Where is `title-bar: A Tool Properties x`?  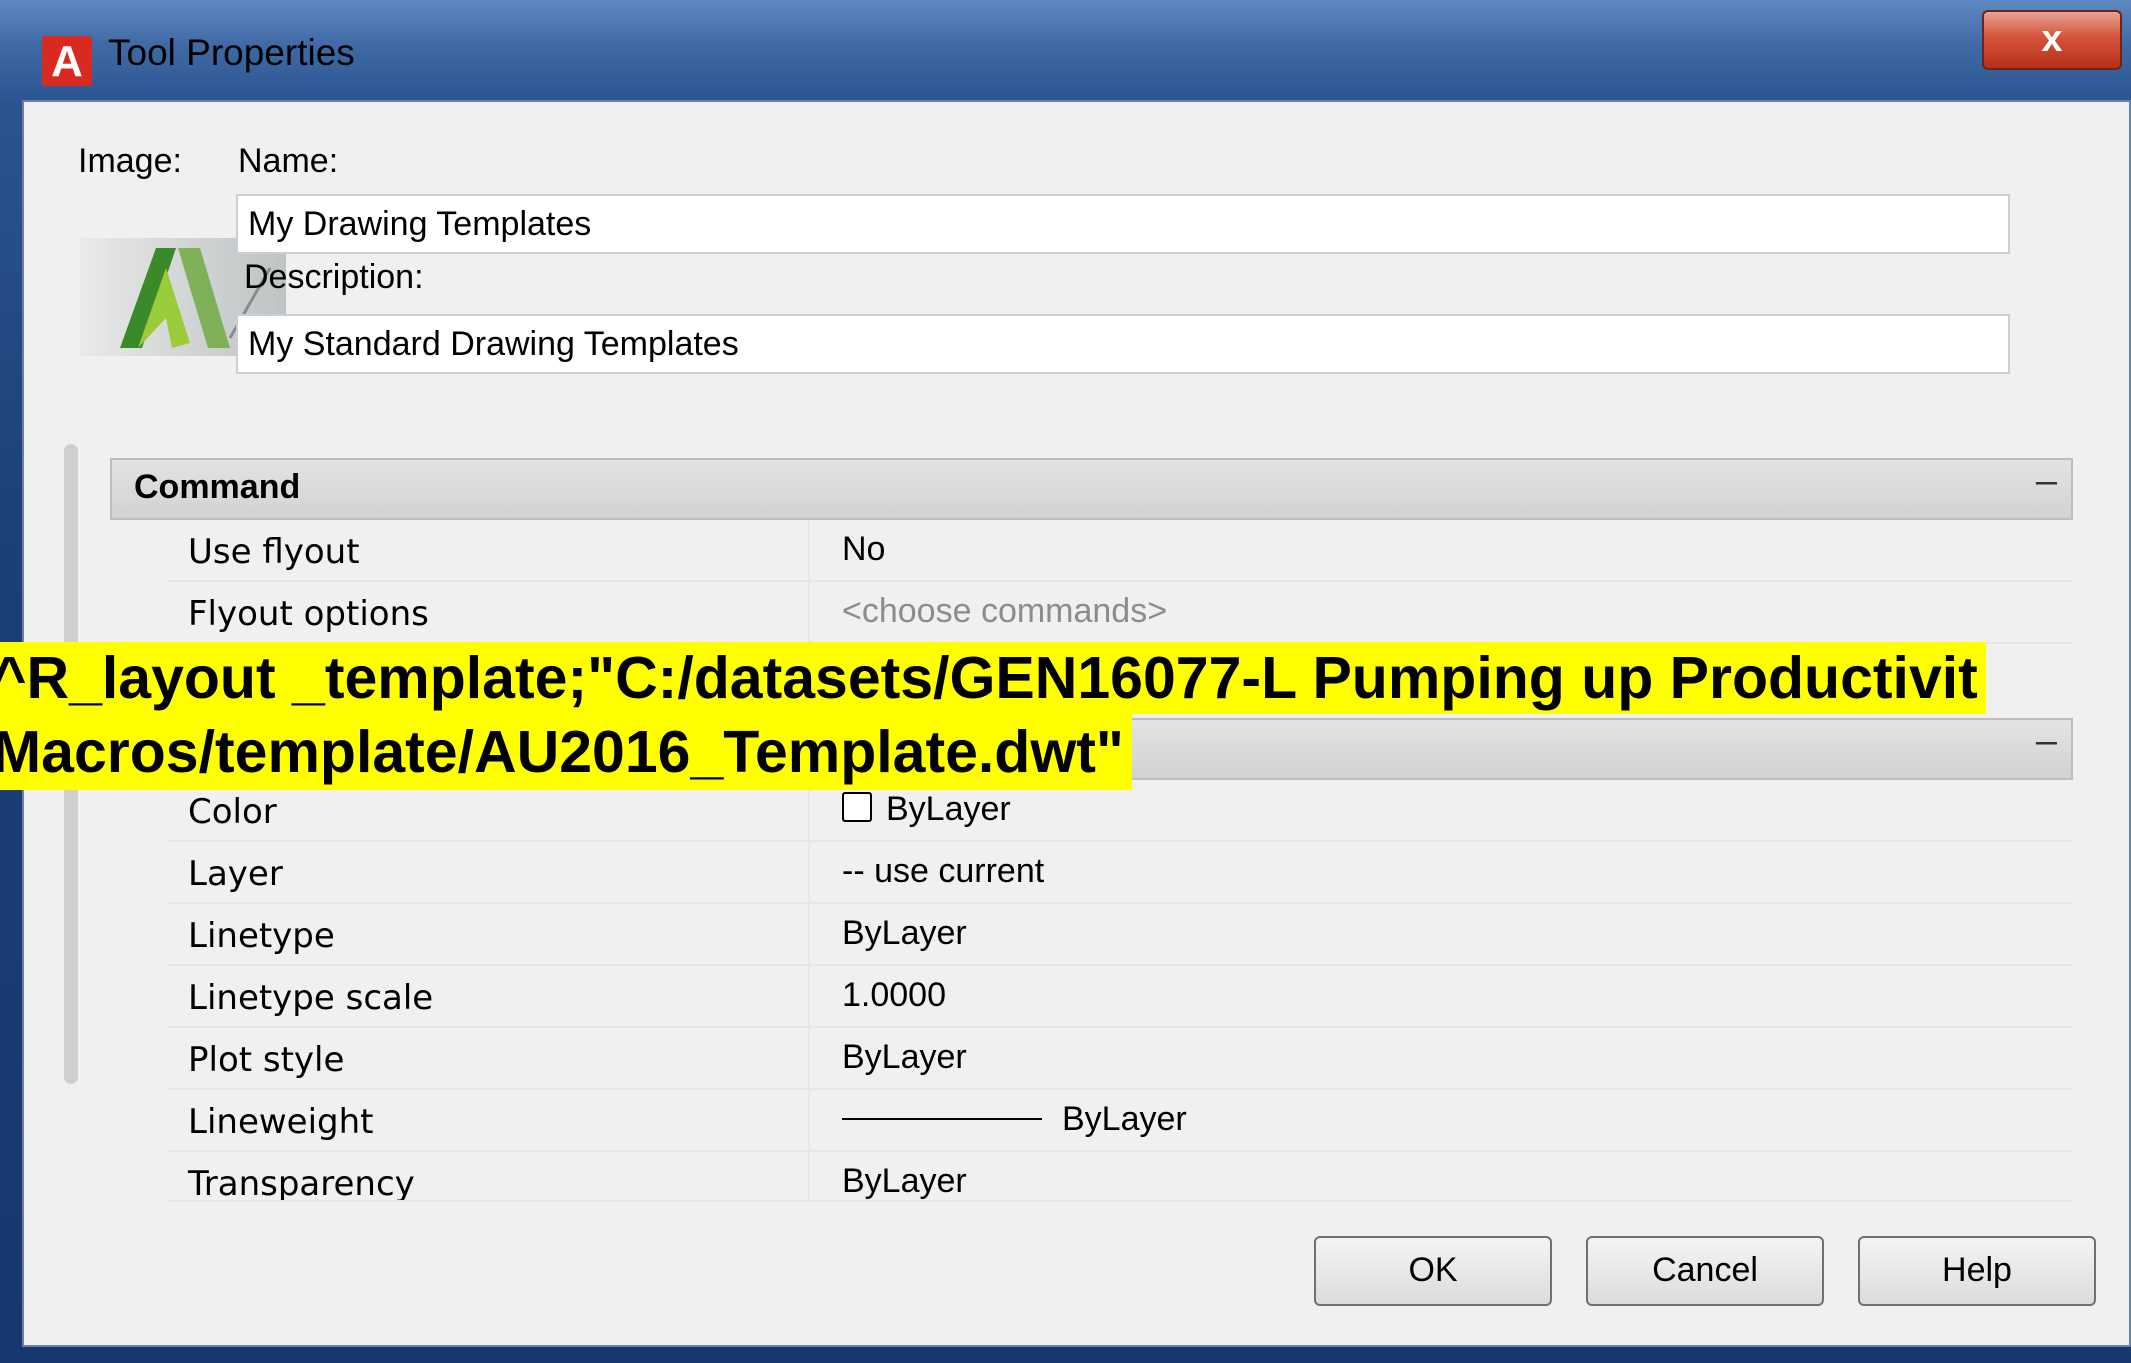
title-bar: A Tool Properties x is located at coordinates (1065, 50).